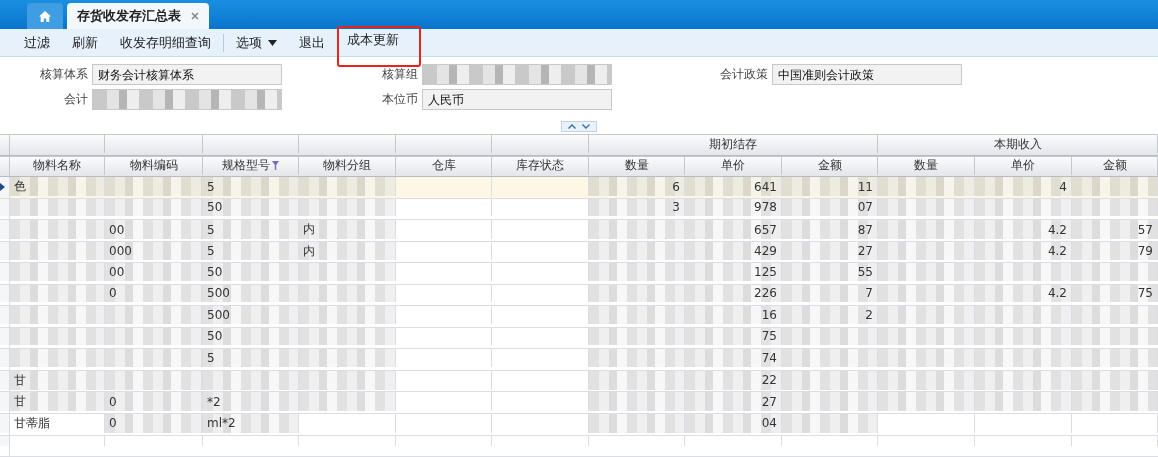 The width and height of the screenshot is (1158, 457). What do you see at coordinates (830, 315) in the screenshot?
I see `table-cell: 2` at bounding box center [830, 315].